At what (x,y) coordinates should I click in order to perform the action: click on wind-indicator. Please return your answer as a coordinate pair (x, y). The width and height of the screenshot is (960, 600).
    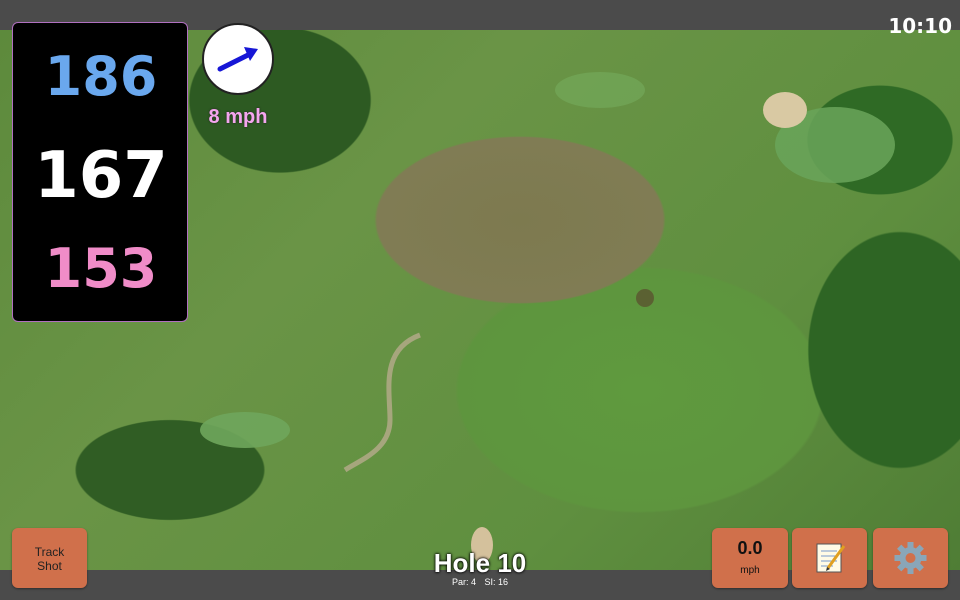
    Looking at the image, I should click on (238, 59).